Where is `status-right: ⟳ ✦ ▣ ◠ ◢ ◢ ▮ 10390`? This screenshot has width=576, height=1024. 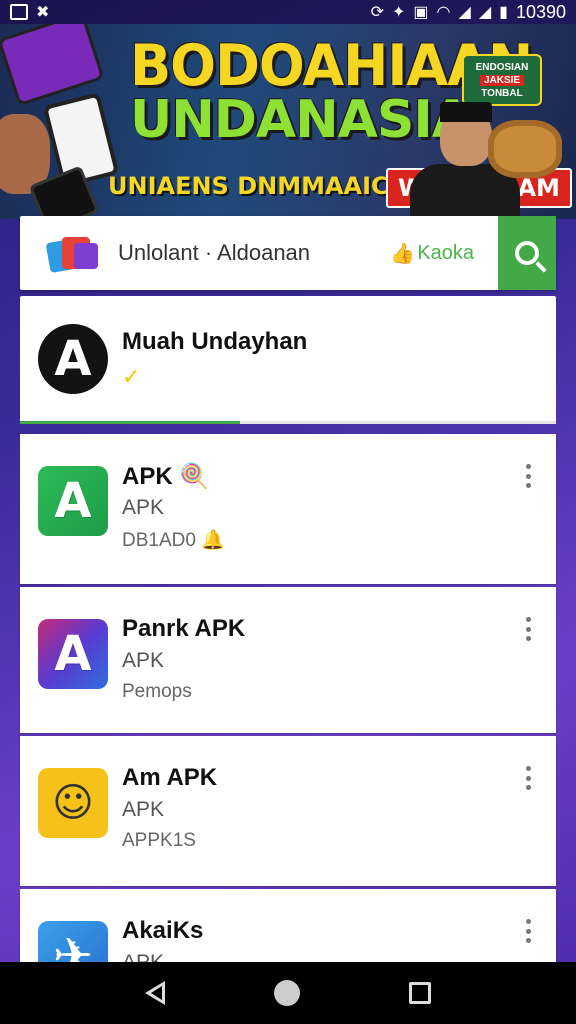
status-right: ⟳ ✦ ▣ ◠ ◢ ◢ ▮ 10390 is located at coordinates (468, 12).